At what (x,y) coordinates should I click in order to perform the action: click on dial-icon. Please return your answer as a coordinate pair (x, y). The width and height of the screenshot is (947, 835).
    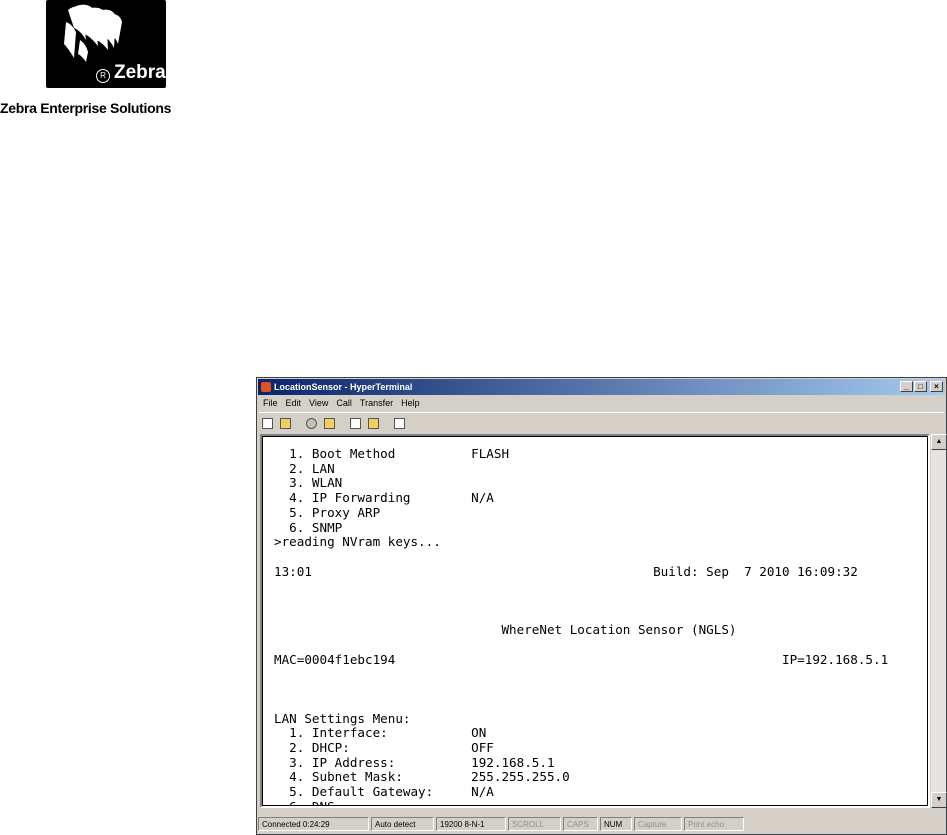
    Looking at the image, I should click on (329, 423).